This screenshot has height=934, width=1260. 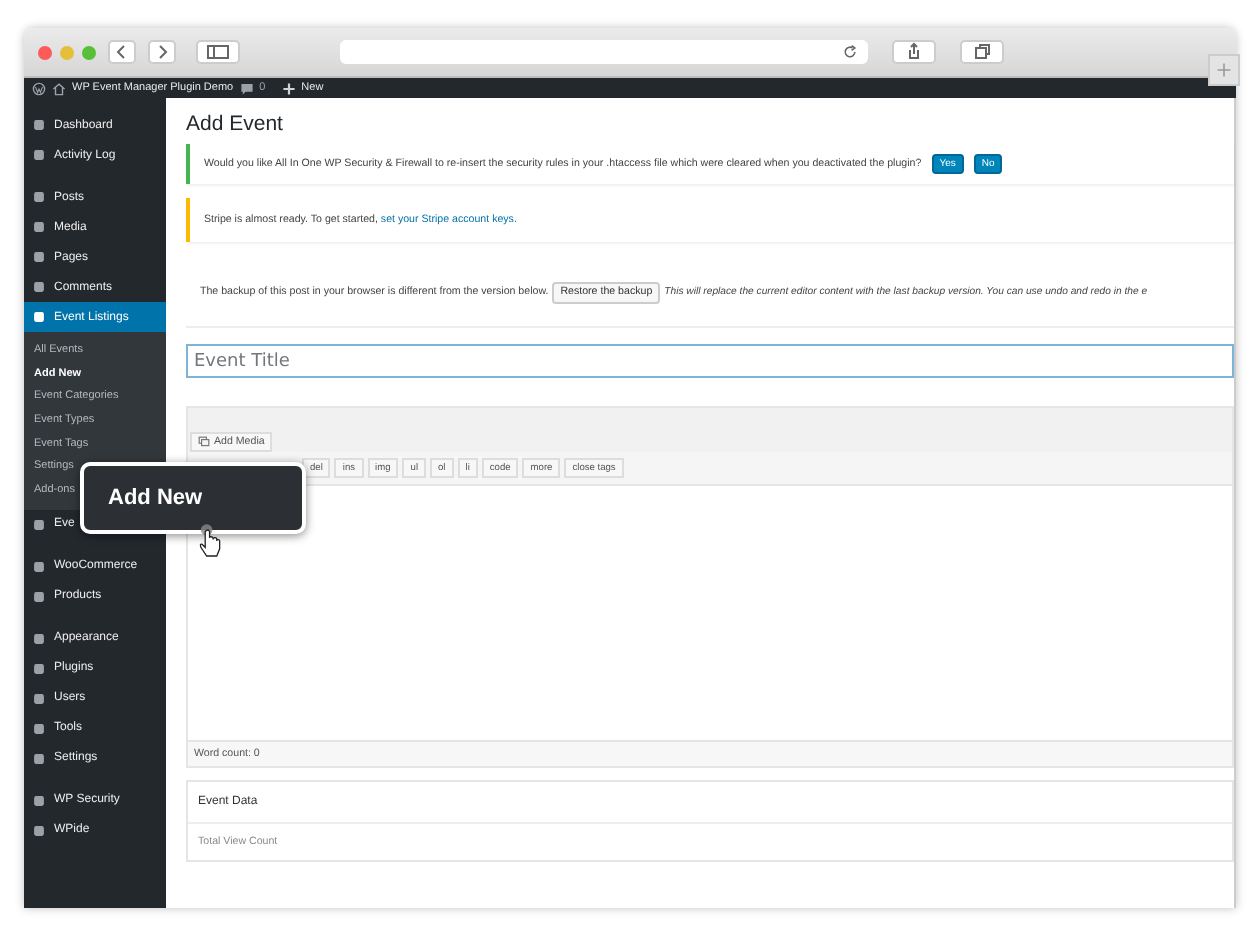 What do you see at coordinates (235, 124) in the screenshot?
I see `page-title: Add Event` at bounding box center [235, 124].